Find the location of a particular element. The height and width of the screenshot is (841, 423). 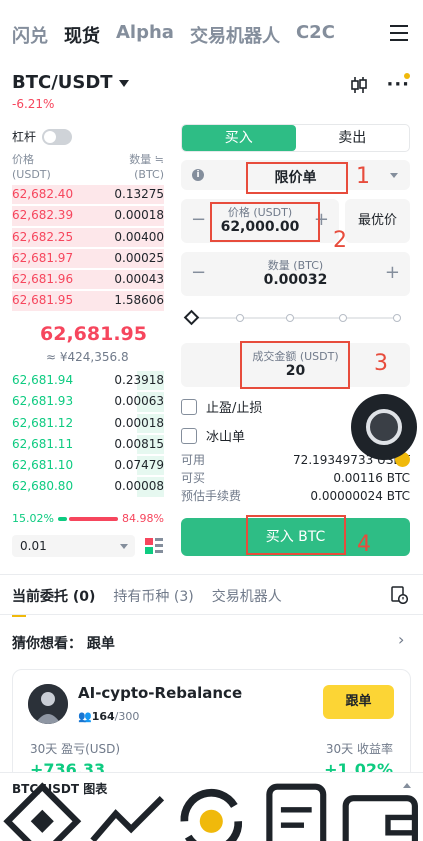

bid-price: 62,681.93 is located at coordinates (43, 401).